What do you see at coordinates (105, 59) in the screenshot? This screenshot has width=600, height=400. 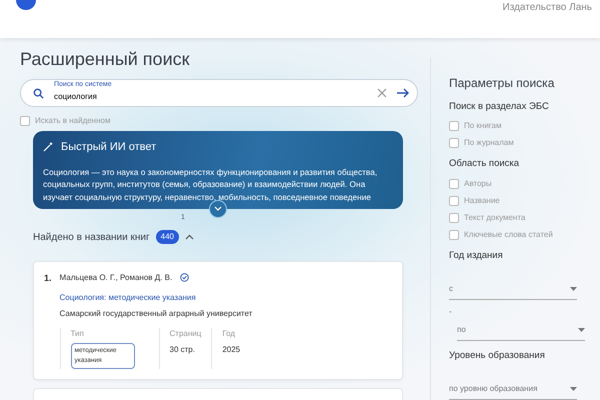 I see `page-title: Расширенный поиск` at bounding box center [105, 59].